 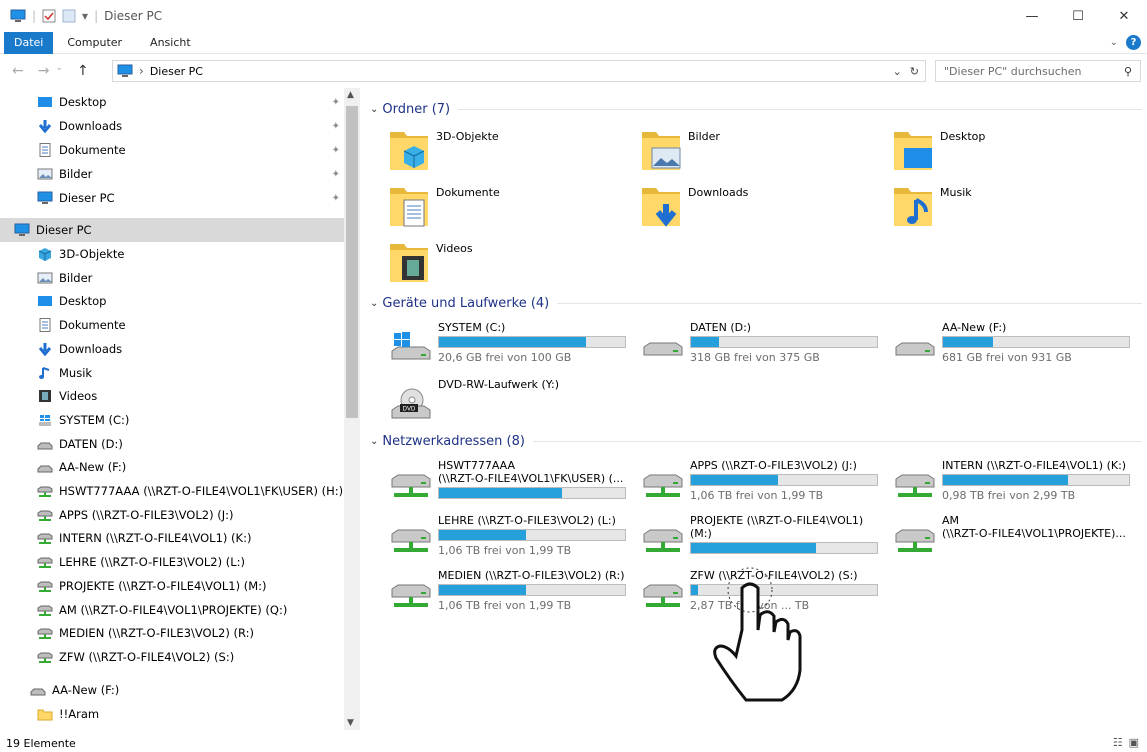 What do you see at coordinates (170, 43) in the screenshot?
I see `tab-view: Ansicht` at bounding box center [170, 43].